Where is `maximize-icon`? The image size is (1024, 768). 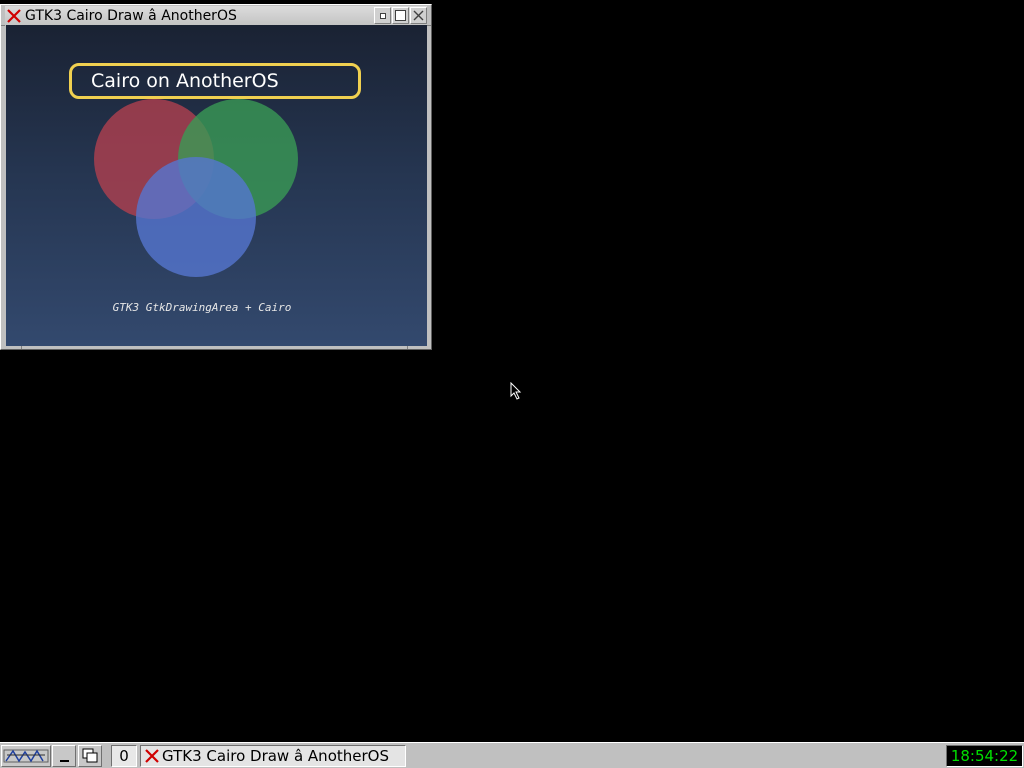 maximize-icon is located at coordinates (400, 15).